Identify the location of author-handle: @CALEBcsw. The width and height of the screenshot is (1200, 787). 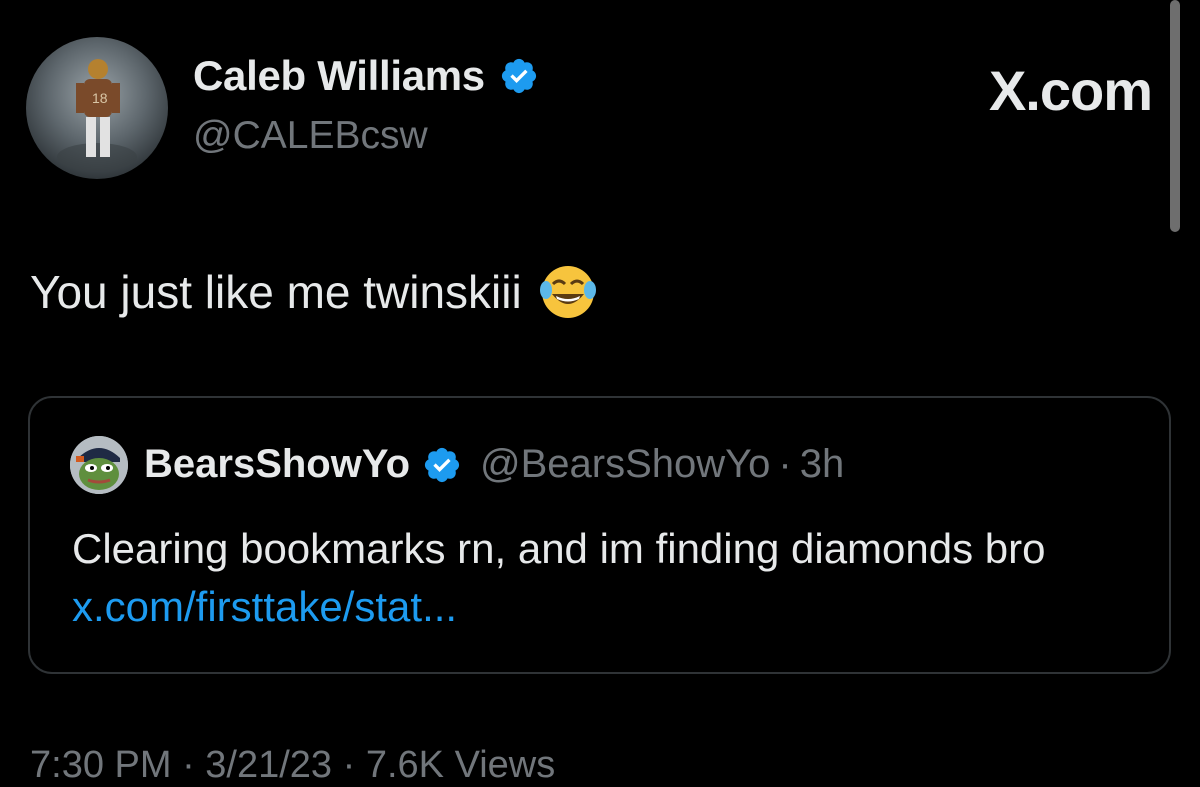
(310, 136).